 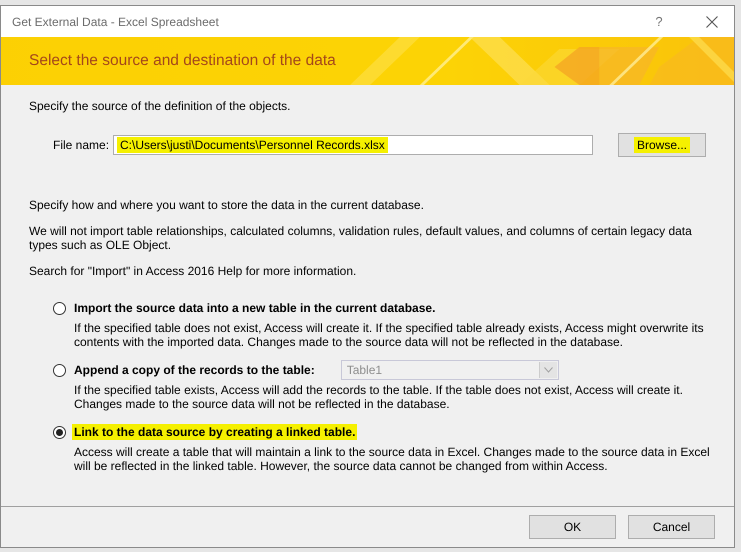 I want to click on dialog-button: OK, so click(x=572, y=527).